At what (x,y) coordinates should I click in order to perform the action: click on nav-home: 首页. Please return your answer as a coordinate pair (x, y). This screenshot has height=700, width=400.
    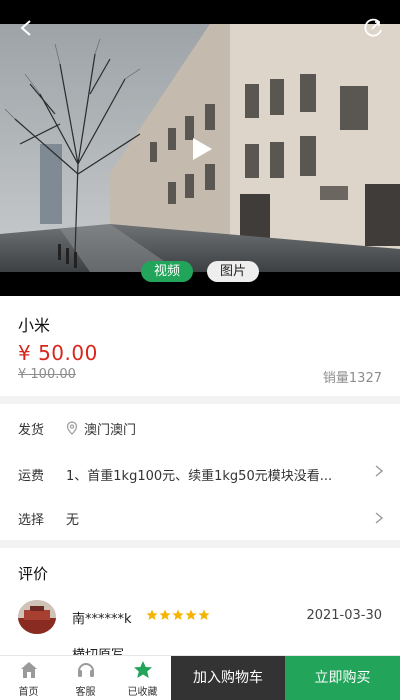
    Looking at the image, I should click on (28, 678).